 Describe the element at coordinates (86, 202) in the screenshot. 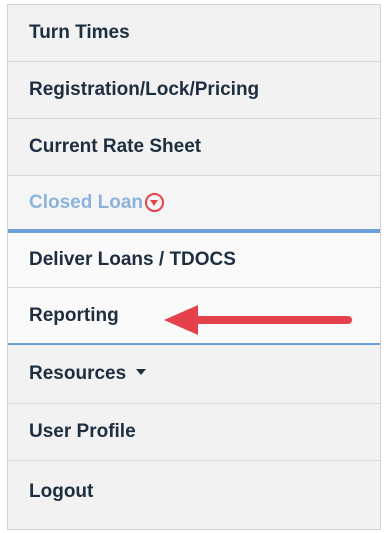

I see `menu-item-label: Closed Loan` at that location.